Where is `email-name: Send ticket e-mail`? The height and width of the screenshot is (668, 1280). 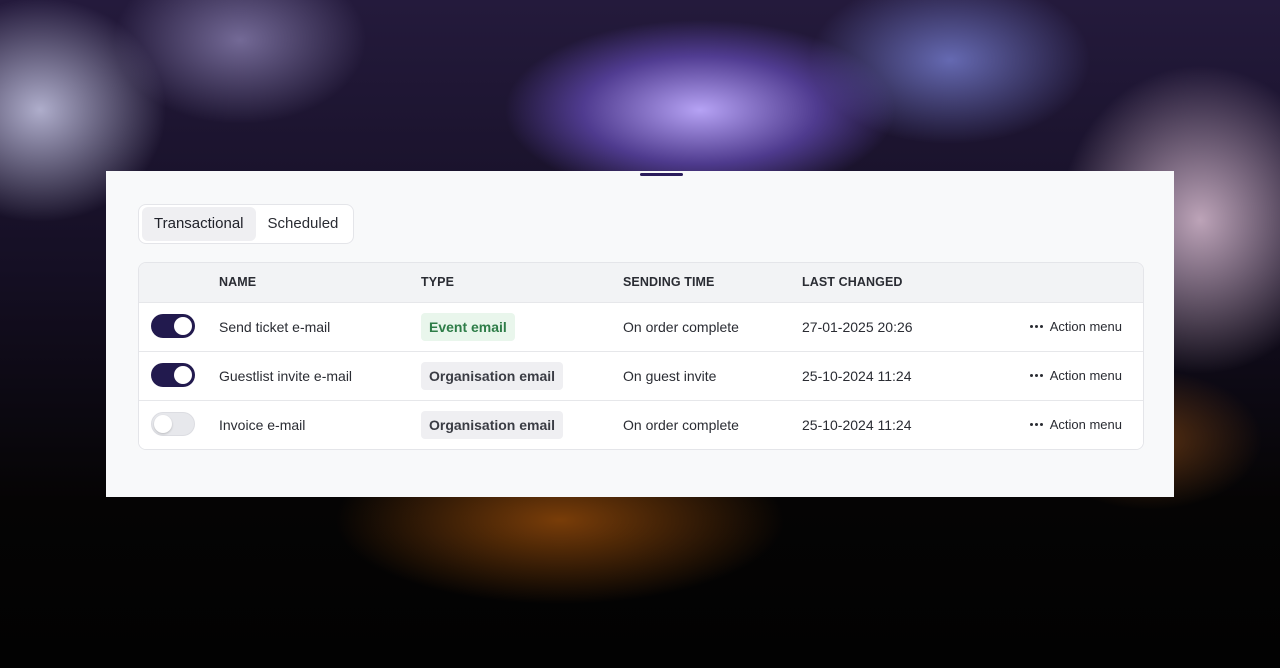
email-name: Send ticket e-mail is located at coordinates (275, 327).